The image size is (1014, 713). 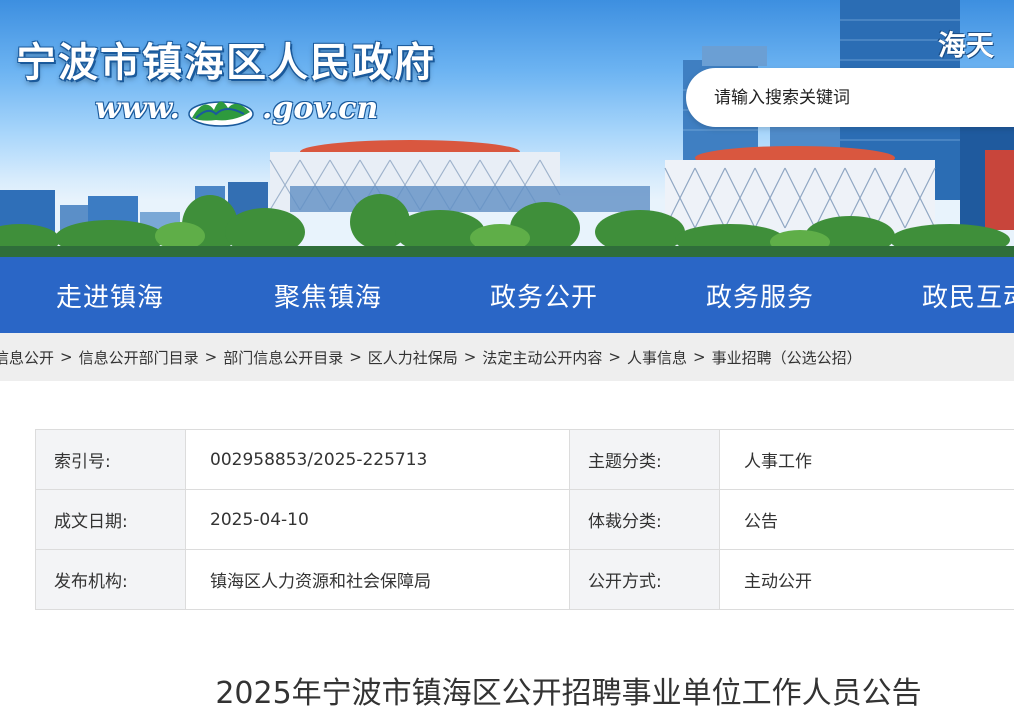 What do you see at coordinates (542, 357) in the screenshot?
I see `breadcrumb-item: 法定主动公开内容` at bounding box center [542, 357].